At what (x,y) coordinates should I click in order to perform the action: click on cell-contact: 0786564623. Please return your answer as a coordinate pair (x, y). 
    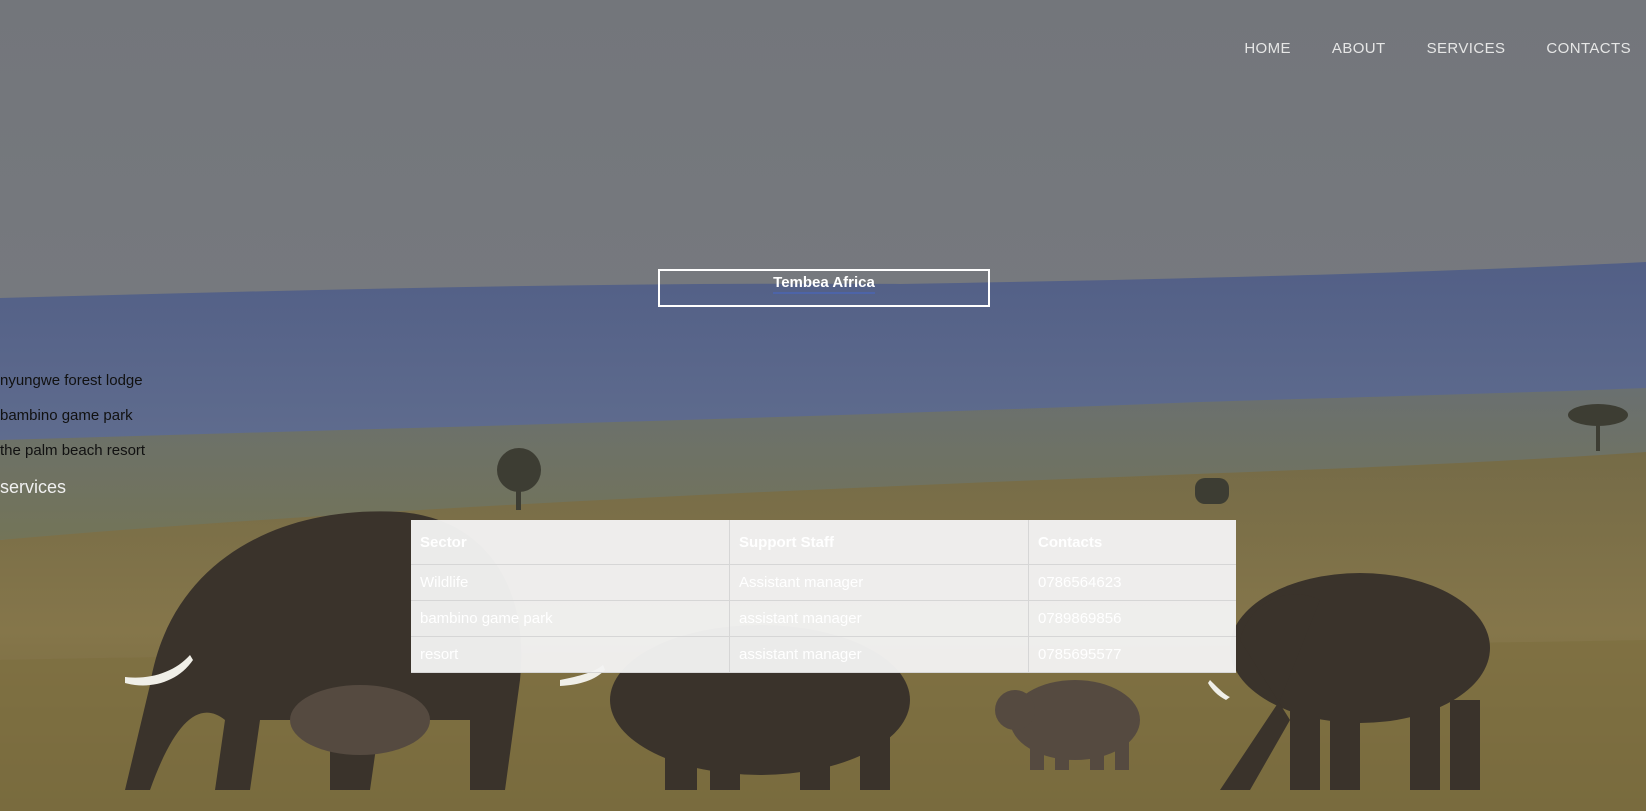
    Looking at the image, I should click on (1132, 582).